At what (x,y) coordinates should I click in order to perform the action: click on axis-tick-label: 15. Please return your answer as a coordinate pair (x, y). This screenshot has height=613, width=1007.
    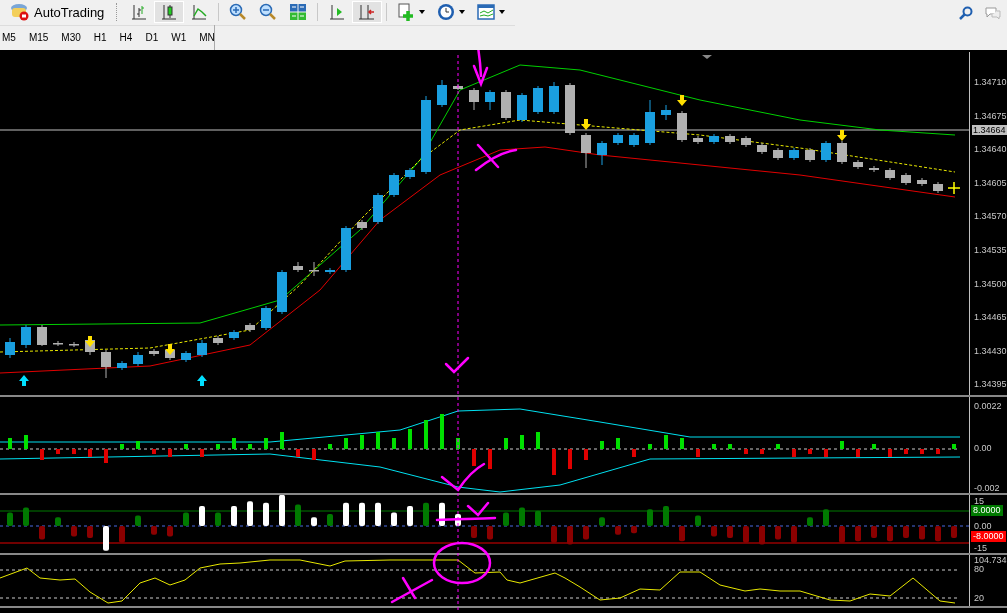
    Looking at the image, I should click on (979, 501).